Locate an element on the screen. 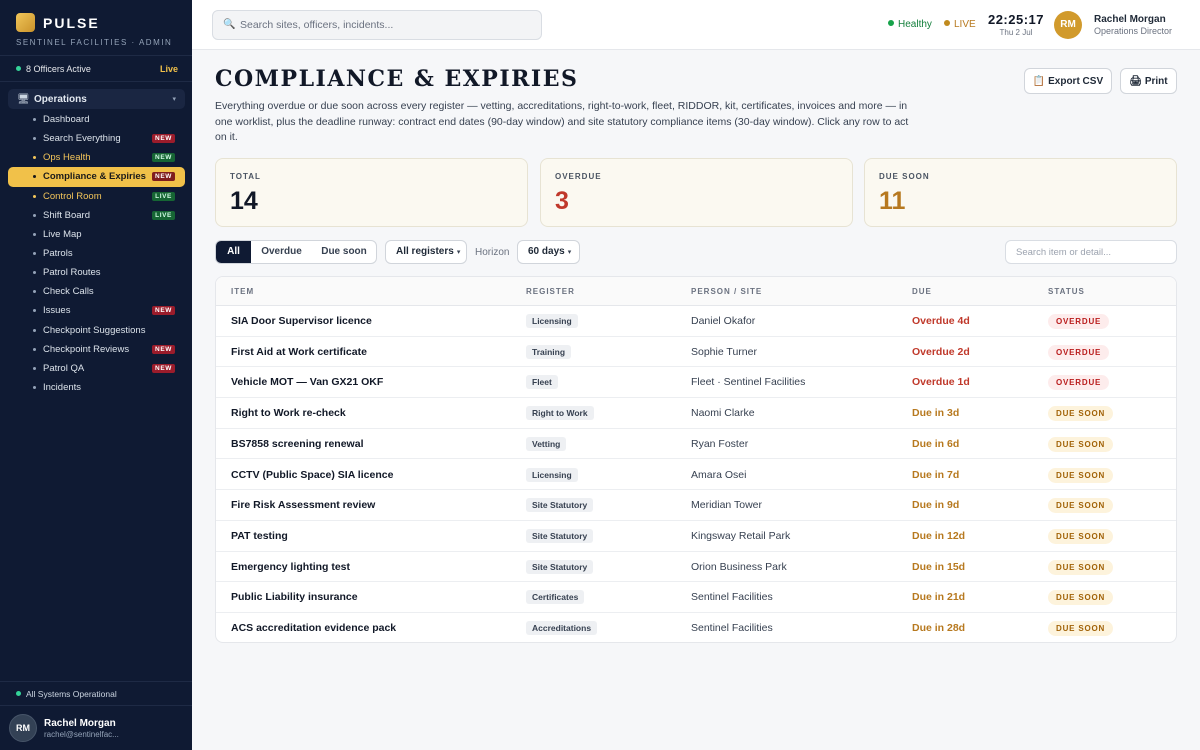 This screenshot has height=750, width=1200. sidebar-item: Patrol Routes is located at coordinates (96, 272).